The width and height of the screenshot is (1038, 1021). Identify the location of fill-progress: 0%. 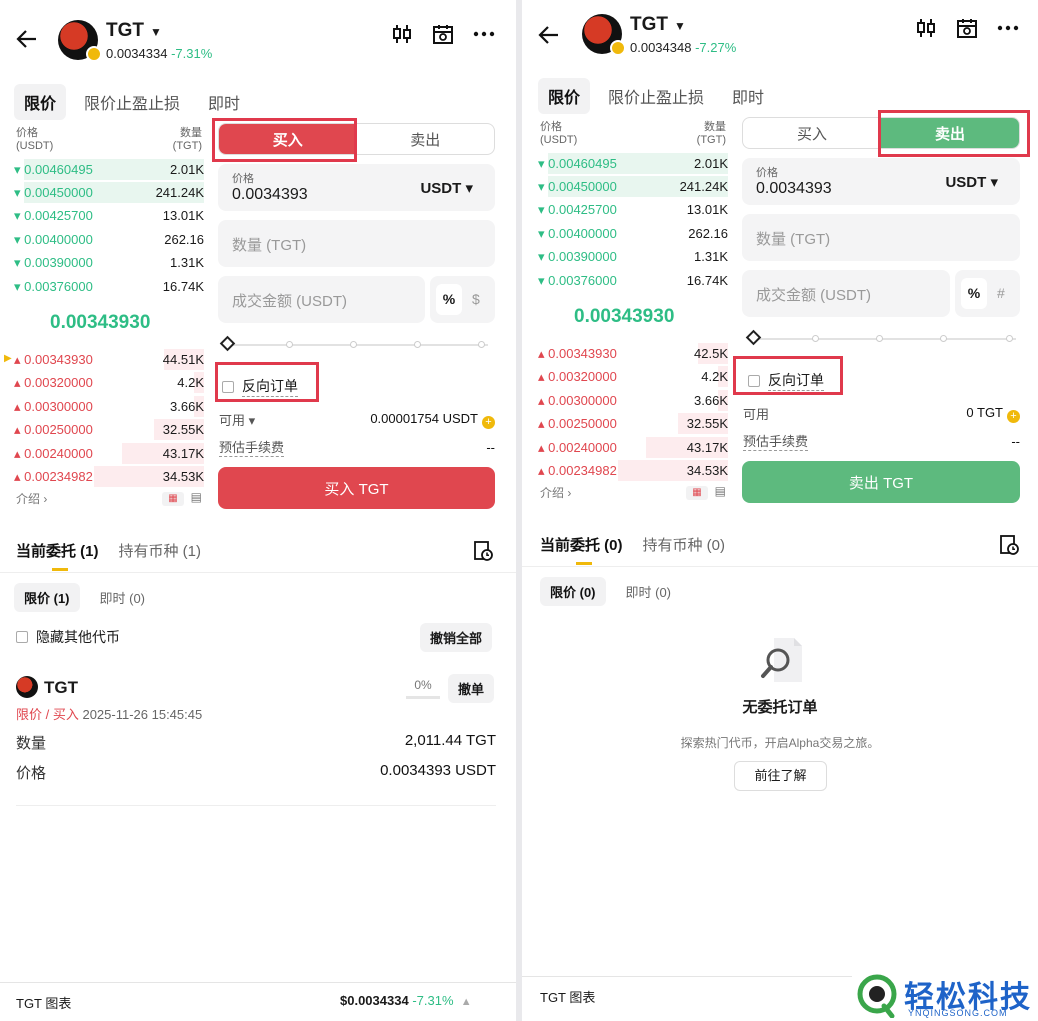
(423, 688).